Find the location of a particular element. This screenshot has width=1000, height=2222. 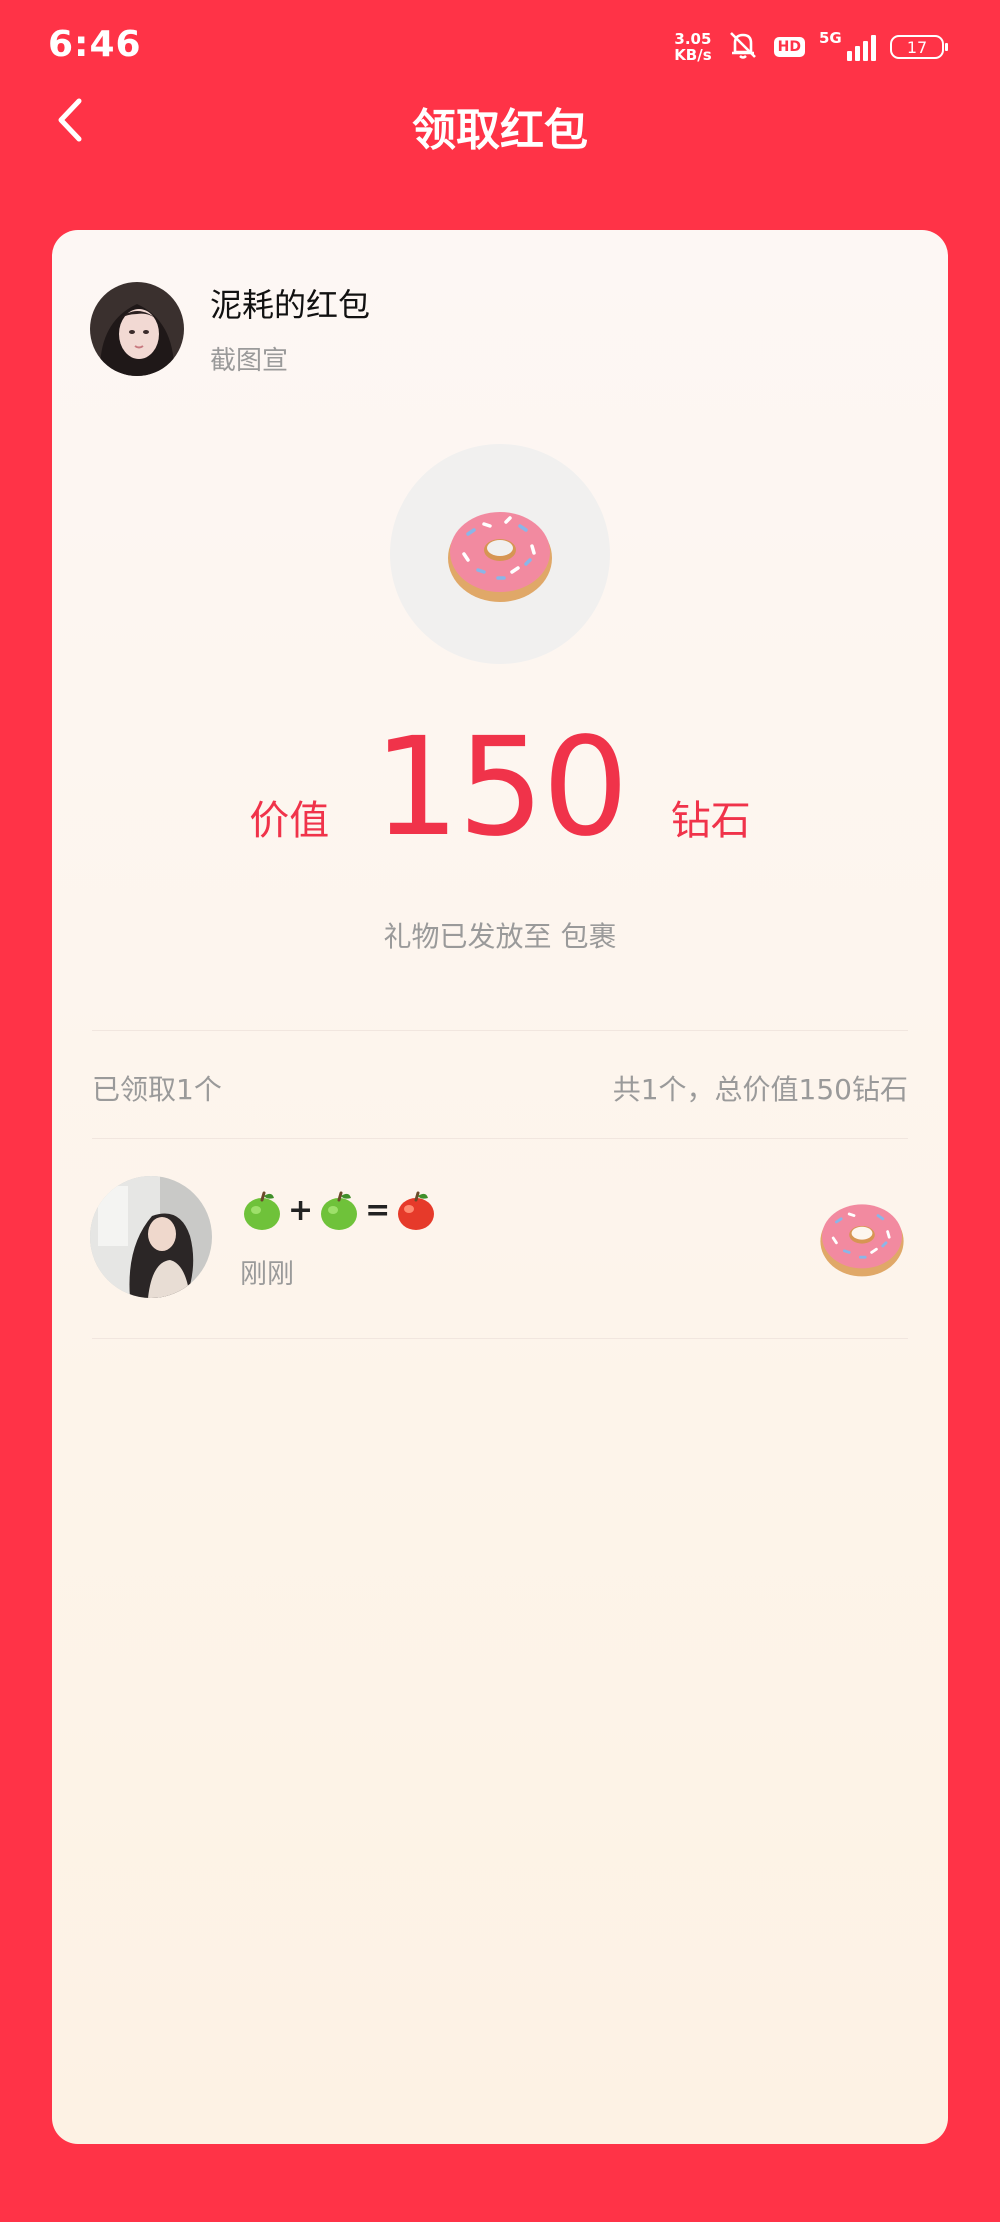

receive-time: 刚刚 is located at coordinates (267, 1274).